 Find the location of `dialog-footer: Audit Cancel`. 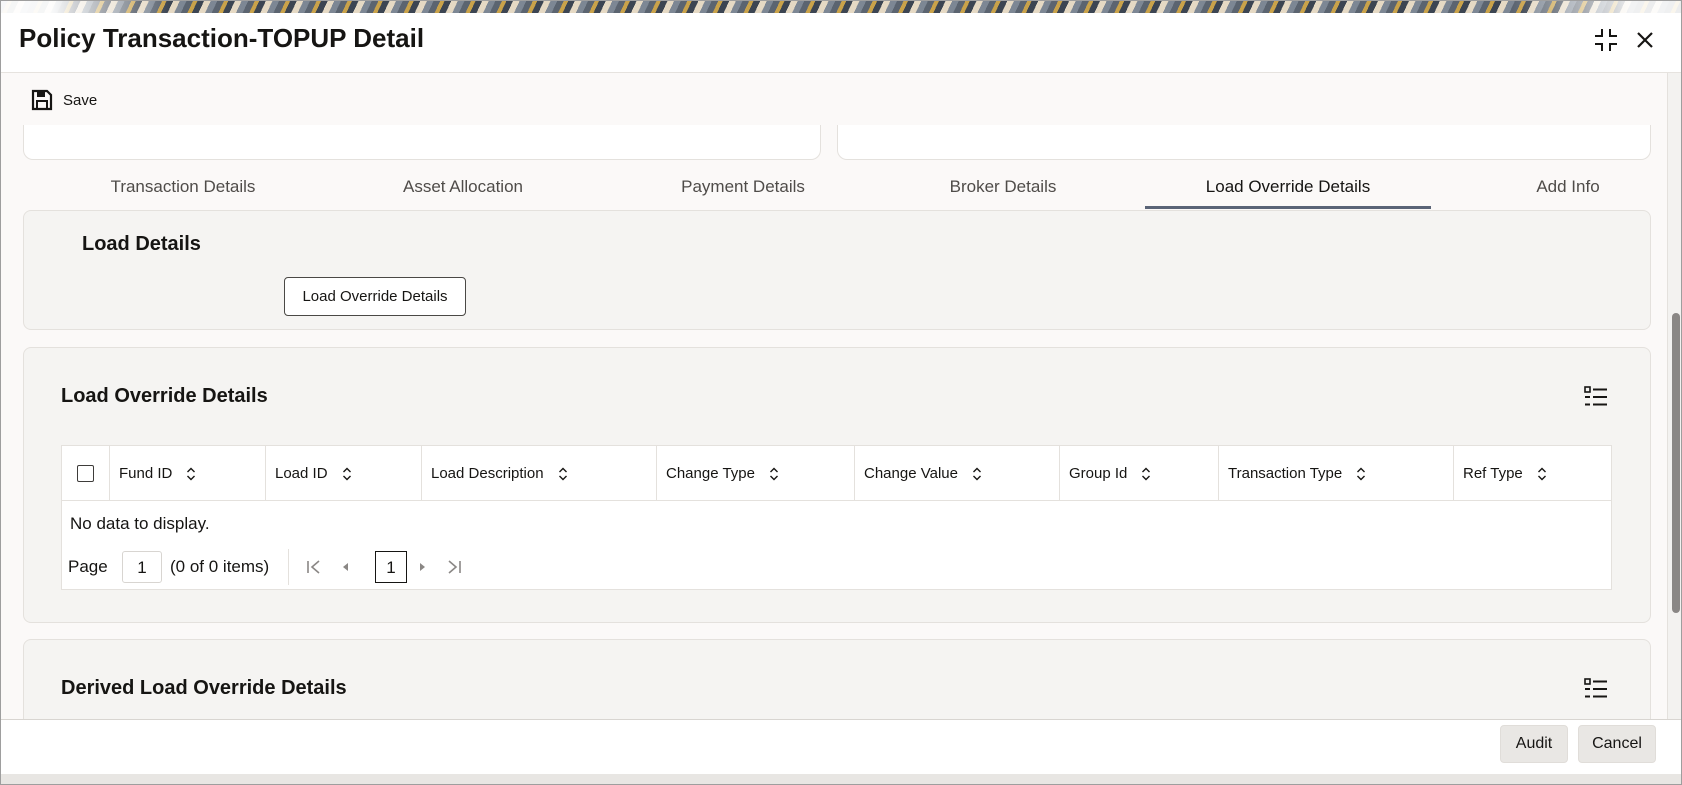

dialog-footer: Audit Cancel is located at coordinates (841, 746).